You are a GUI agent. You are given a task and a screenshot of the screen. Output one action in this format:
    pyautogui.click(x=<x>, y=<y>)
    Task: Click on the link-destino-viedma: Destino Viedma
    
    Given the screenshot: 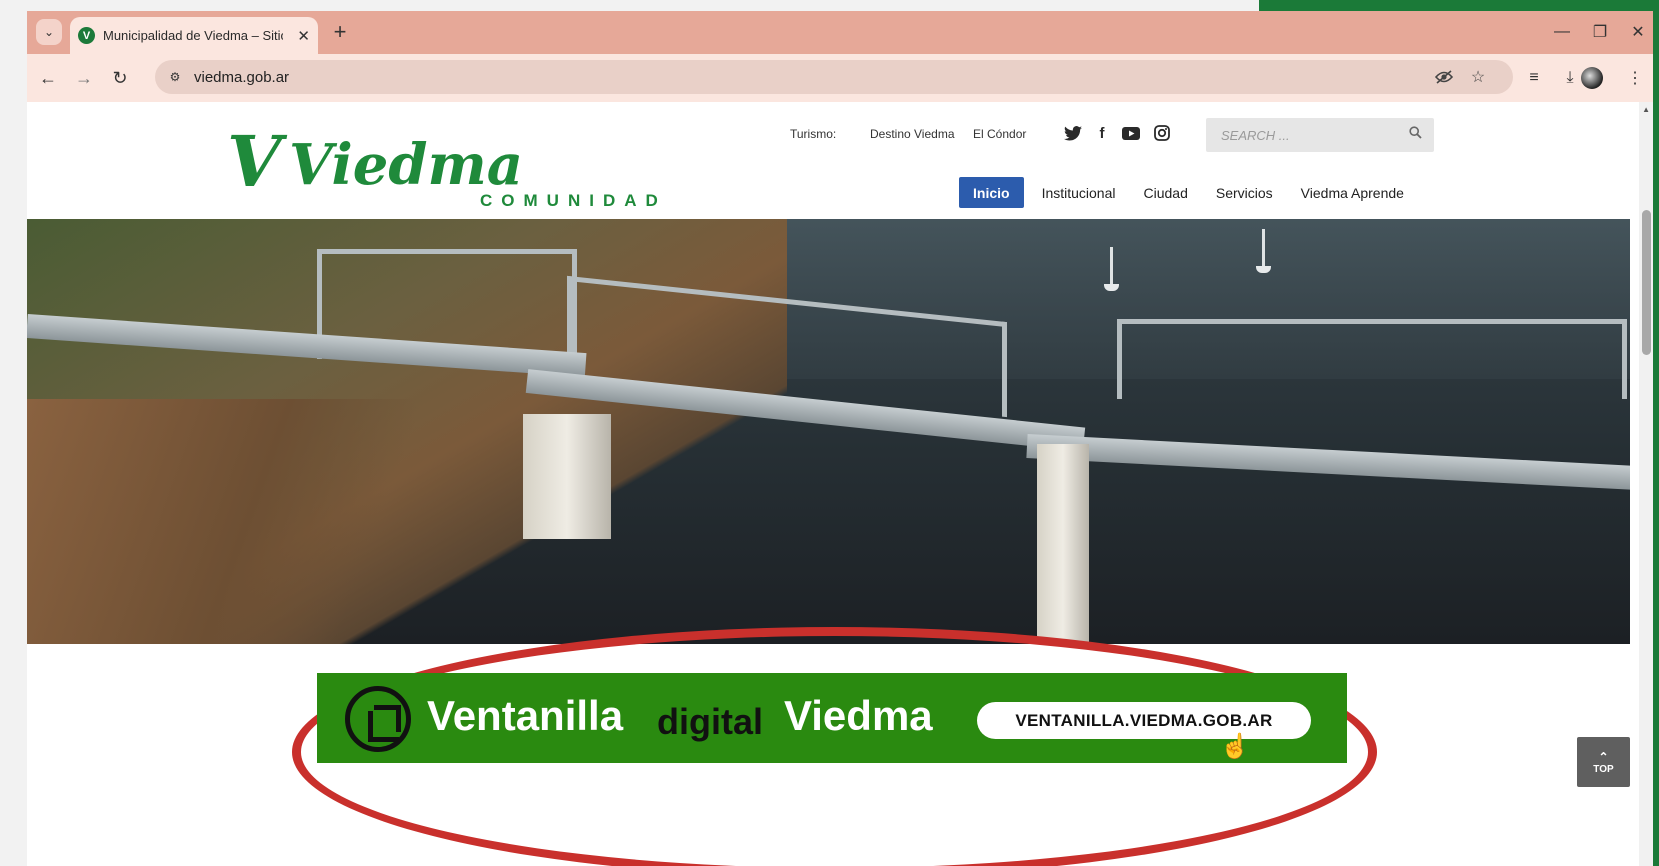 What is the action you would take?
    pyautogui.click(x=912, y=134)
    